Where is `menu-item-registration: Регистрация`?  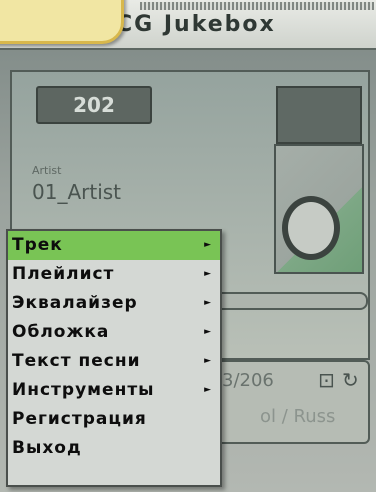 menu-item-registration: Регистрация is located at coordinates (114, 419).